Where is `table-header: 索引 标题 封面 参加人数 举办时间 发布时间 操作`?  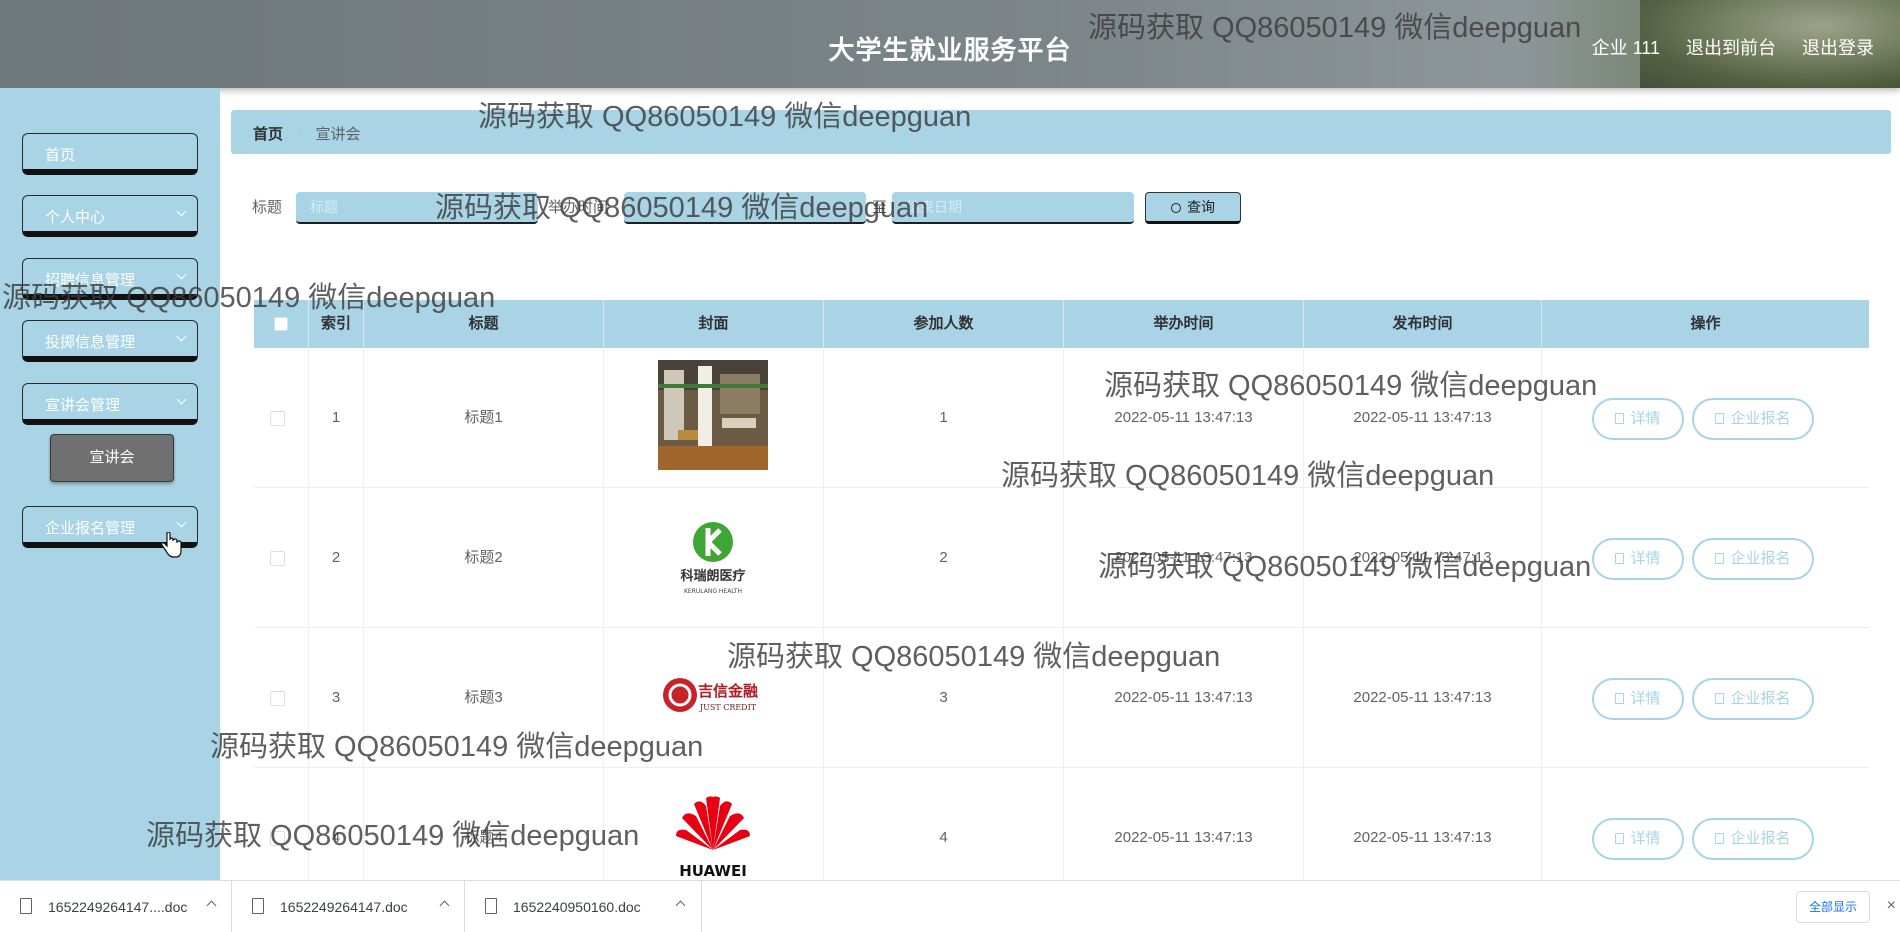
table-header: 索引 标题 封面 参加人数 举办时间 发布时间 操作 is located at coordinates (1061, 324).